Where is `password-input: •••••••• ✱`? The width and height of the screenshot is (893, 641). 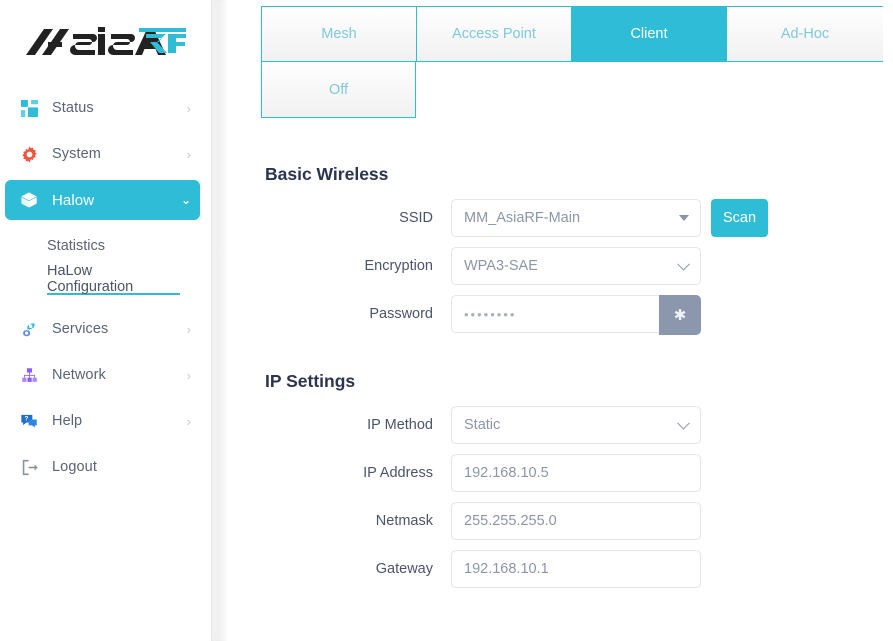 password-input: •••••••• ✱ is located at coordinates (576, 315).